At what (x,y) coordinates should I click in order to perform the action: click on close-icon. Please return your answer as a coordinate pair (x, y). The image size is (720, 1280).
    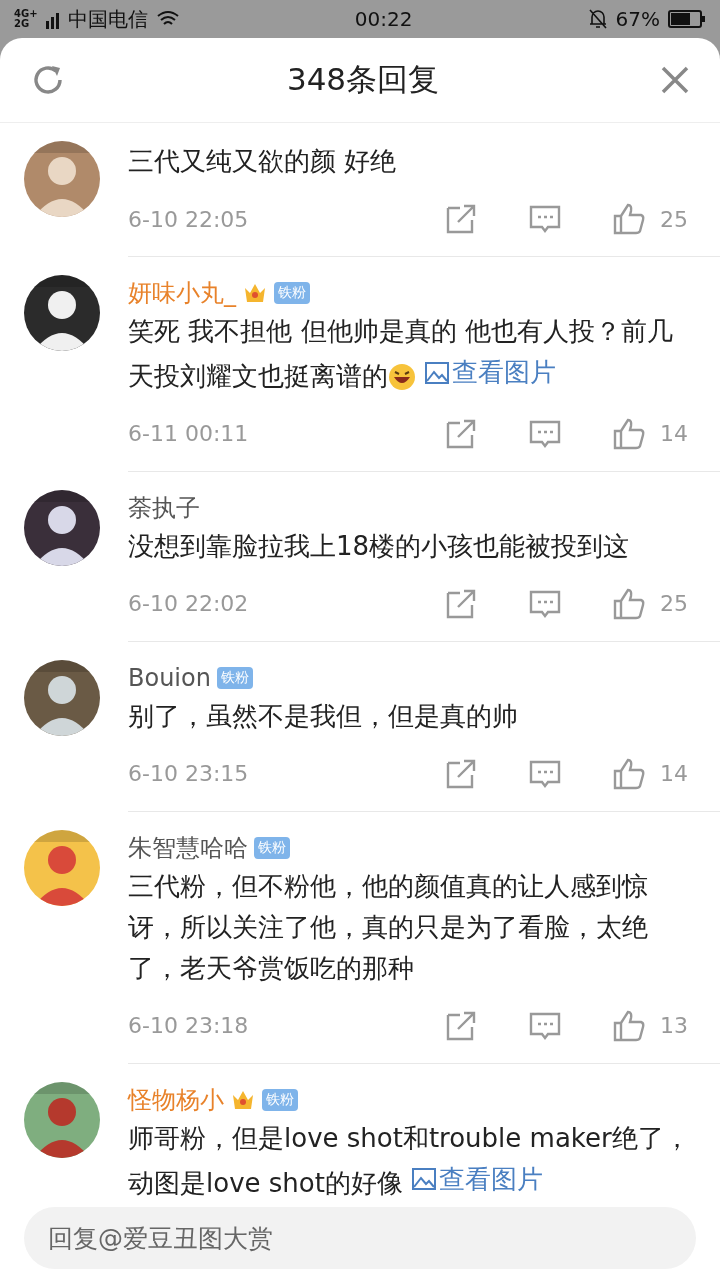
    Looking at the image, I should click on (675, 80).